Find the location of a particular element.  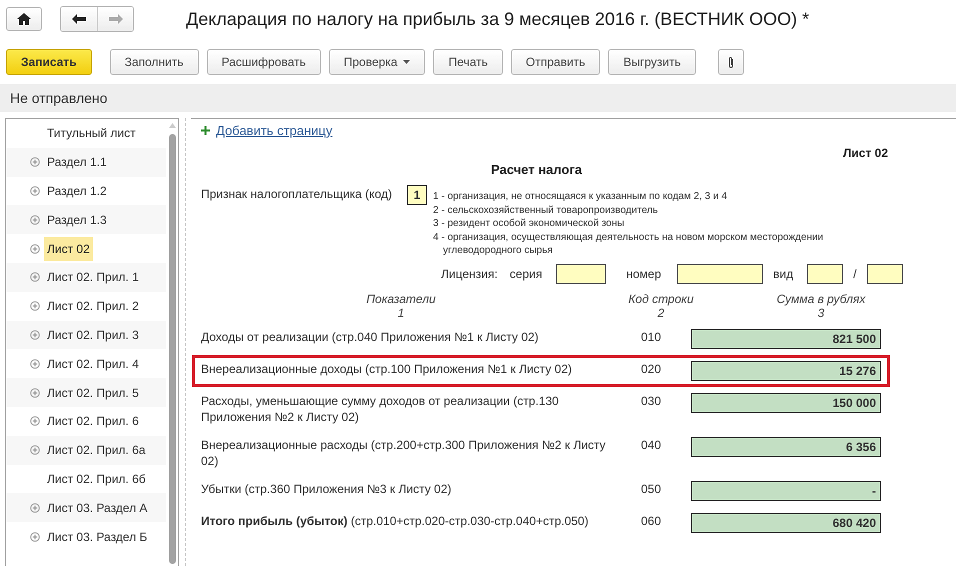

attach-button is located at coordinates (731, 62).